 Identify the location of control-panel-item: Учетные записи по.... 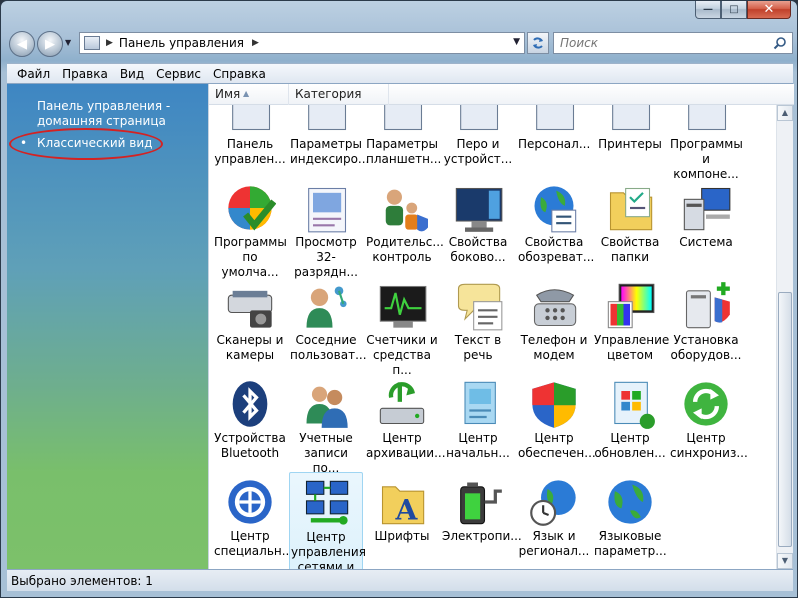
(326, 424).